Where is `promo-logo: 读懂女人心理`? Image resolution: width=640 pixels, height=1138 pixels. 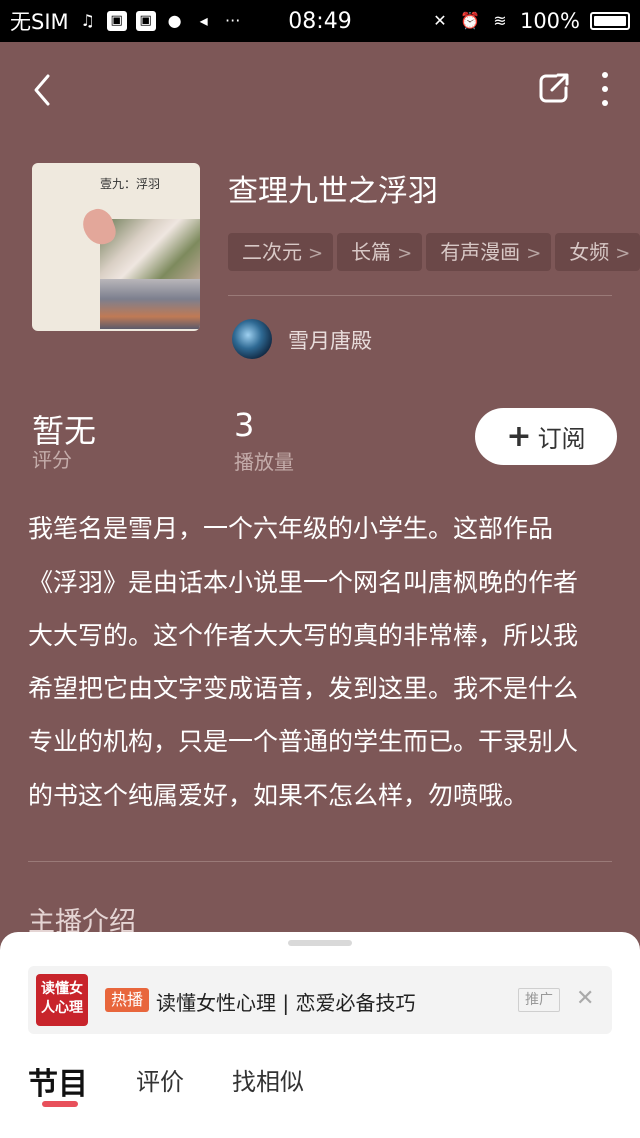 promo-logo: 读懂女人心理 is located at coordinates (62, 1000).